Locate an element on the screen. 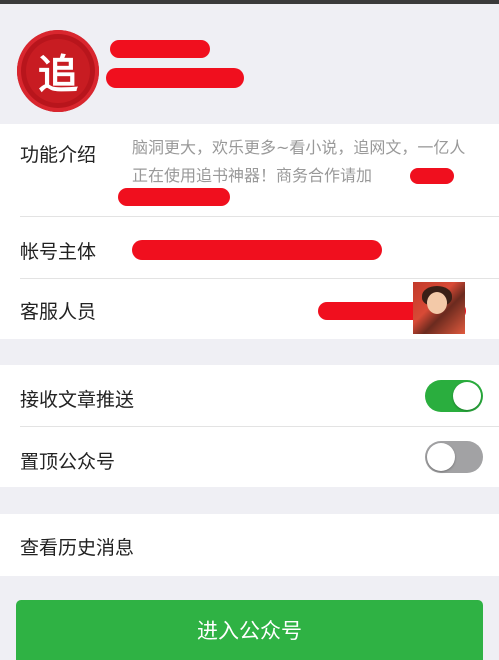 This screenshot has width=499, height=660. intro-label: 功能介绍 is located at coordinates (58, 155).